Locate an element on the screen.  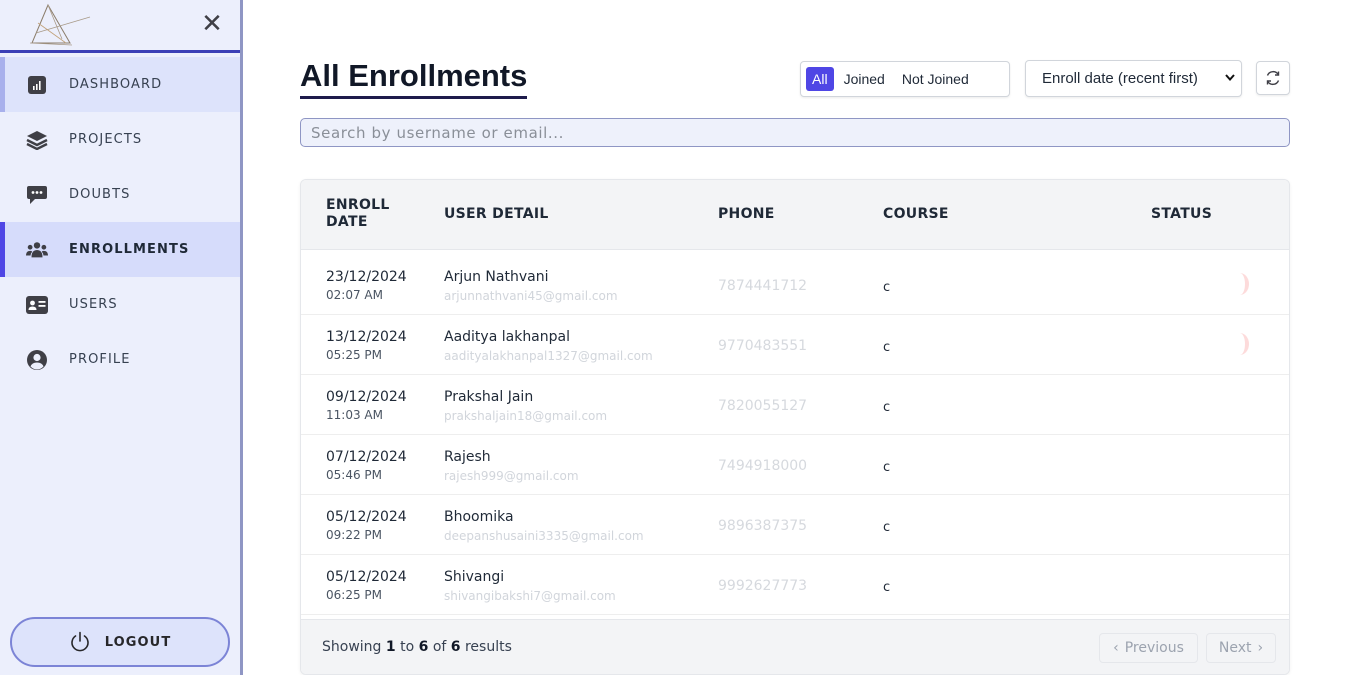
sidebar-item-users: USERS is located at coordinates (120, 304).